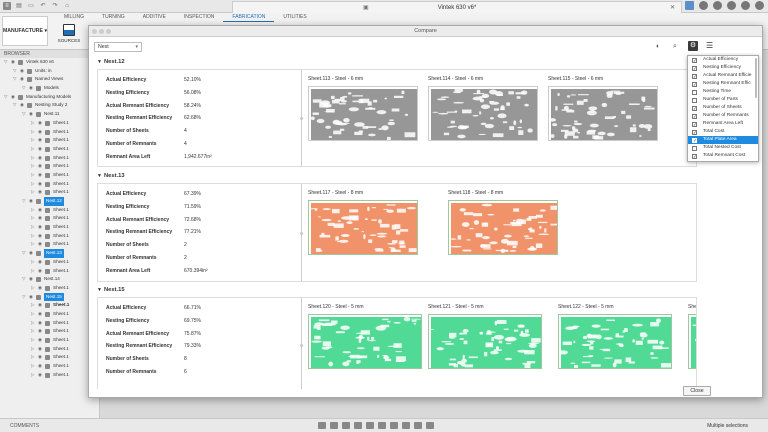 This screenshot has width=768, height=432. Describe the element at coordinates (504, 223) in the screenshot. I see `sheet-preview: Sheet.118 - Steel - 8 mm` at that location.